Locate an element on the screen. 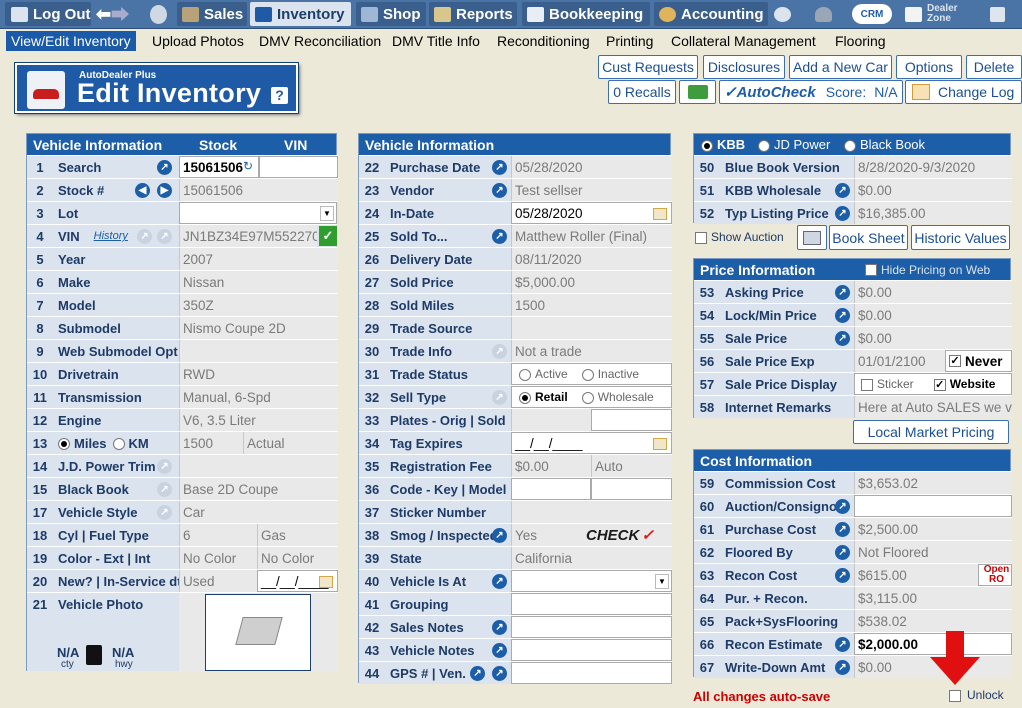  bell-icon is located at coordinates (826, 14).